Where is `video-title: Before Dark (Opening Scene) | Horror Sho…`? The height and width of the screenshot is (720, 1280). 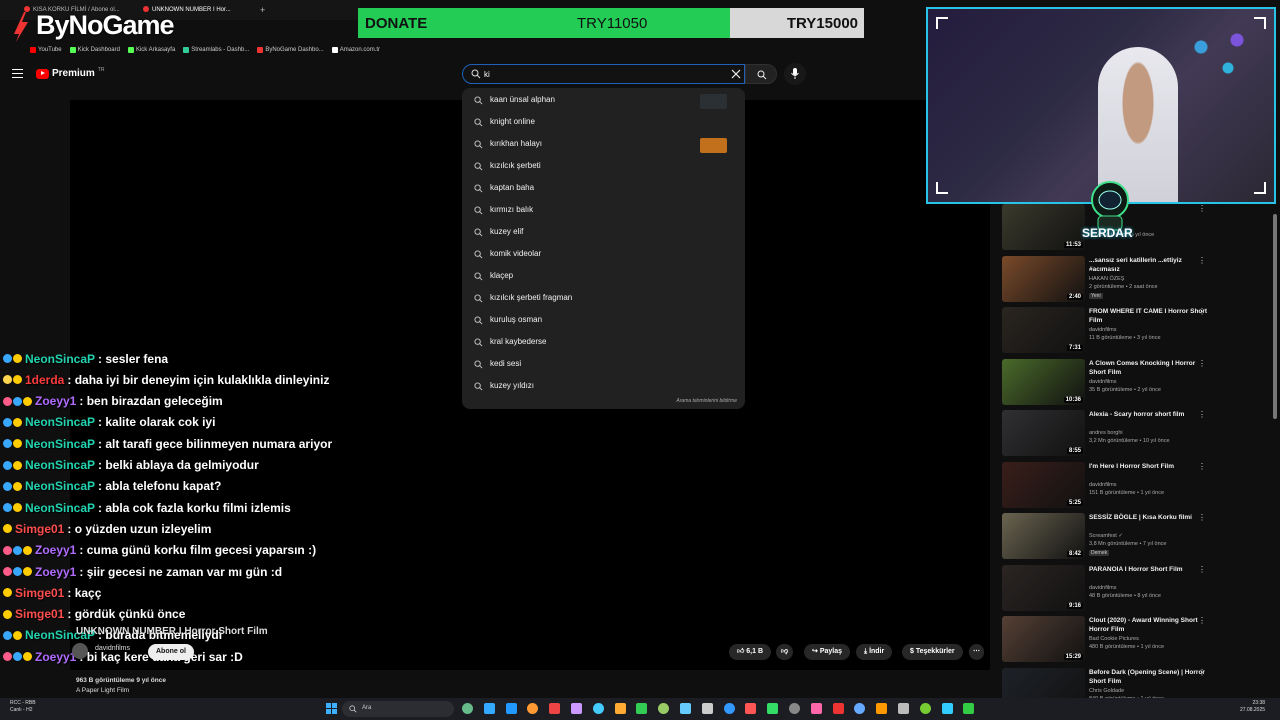 video-title: Before Dark (Opening Scene) | Horror Sho… is located at coordinates (1149, 677).